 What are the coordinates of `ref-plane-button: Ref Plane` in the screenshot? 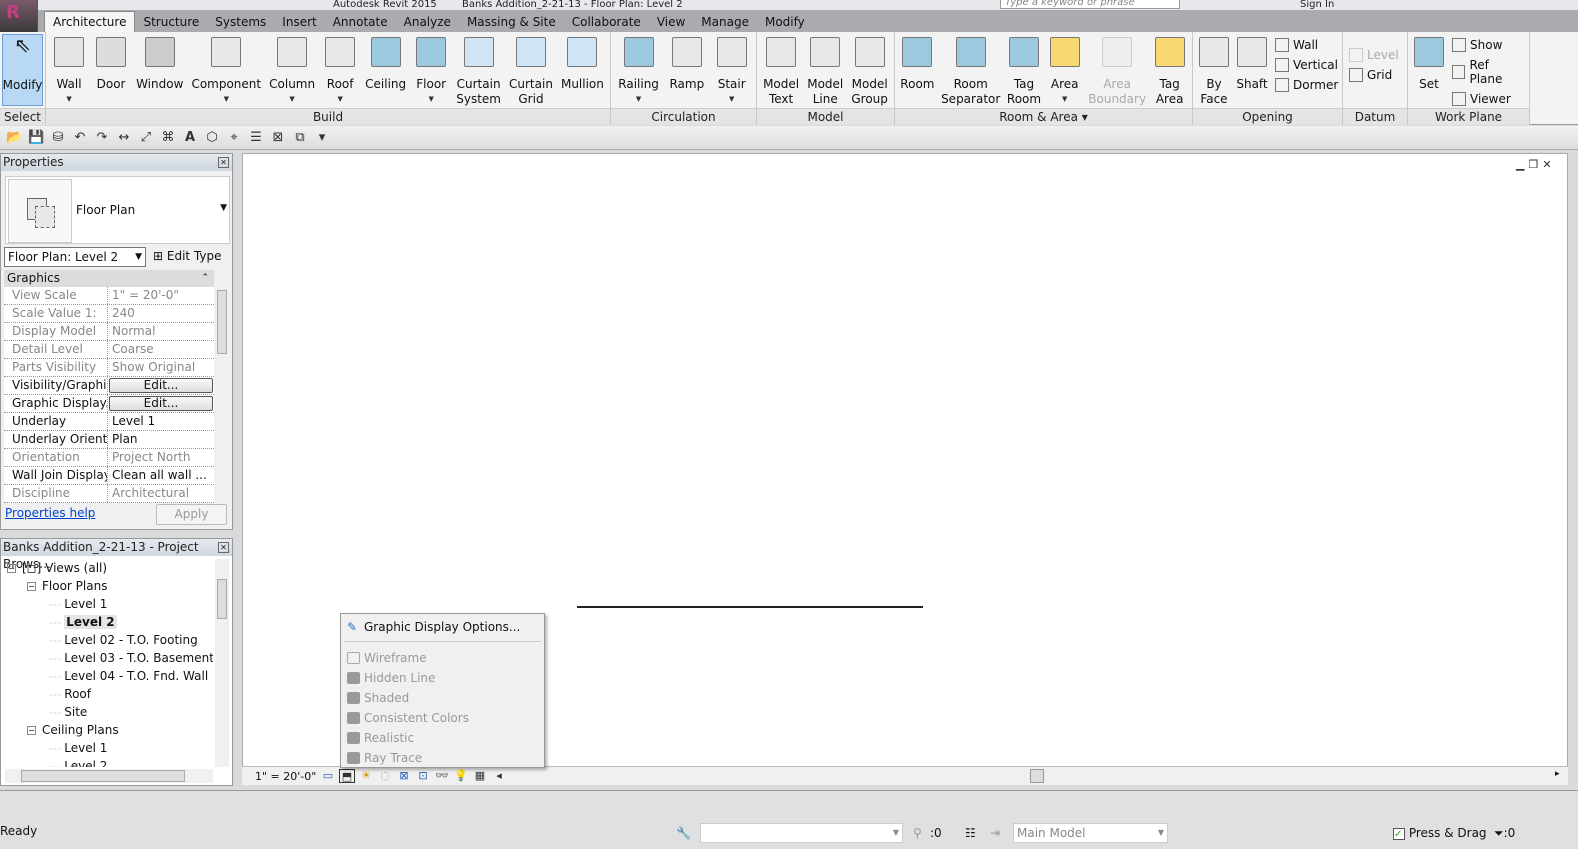 It's located at (1487, 72).